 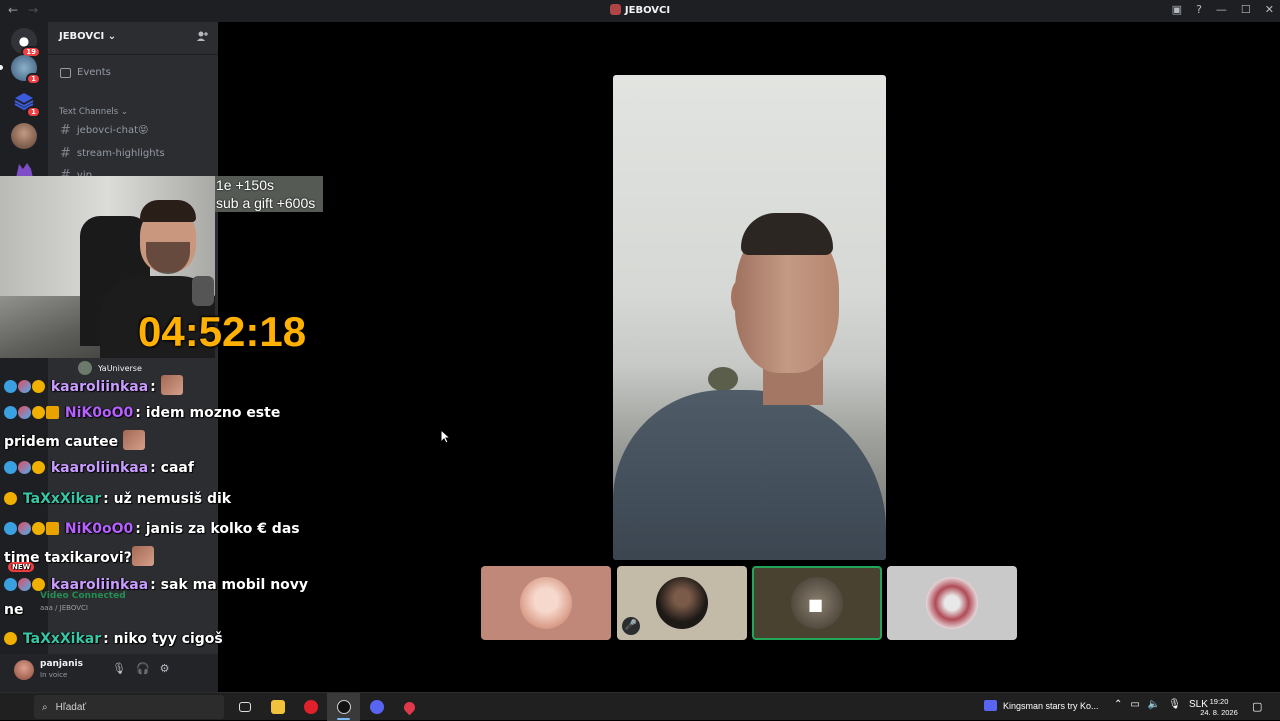 What do you see at coordinates (1134, 704) in the screenshot?
I see `network-icon: ▭` at bounding box center [1134, 704].